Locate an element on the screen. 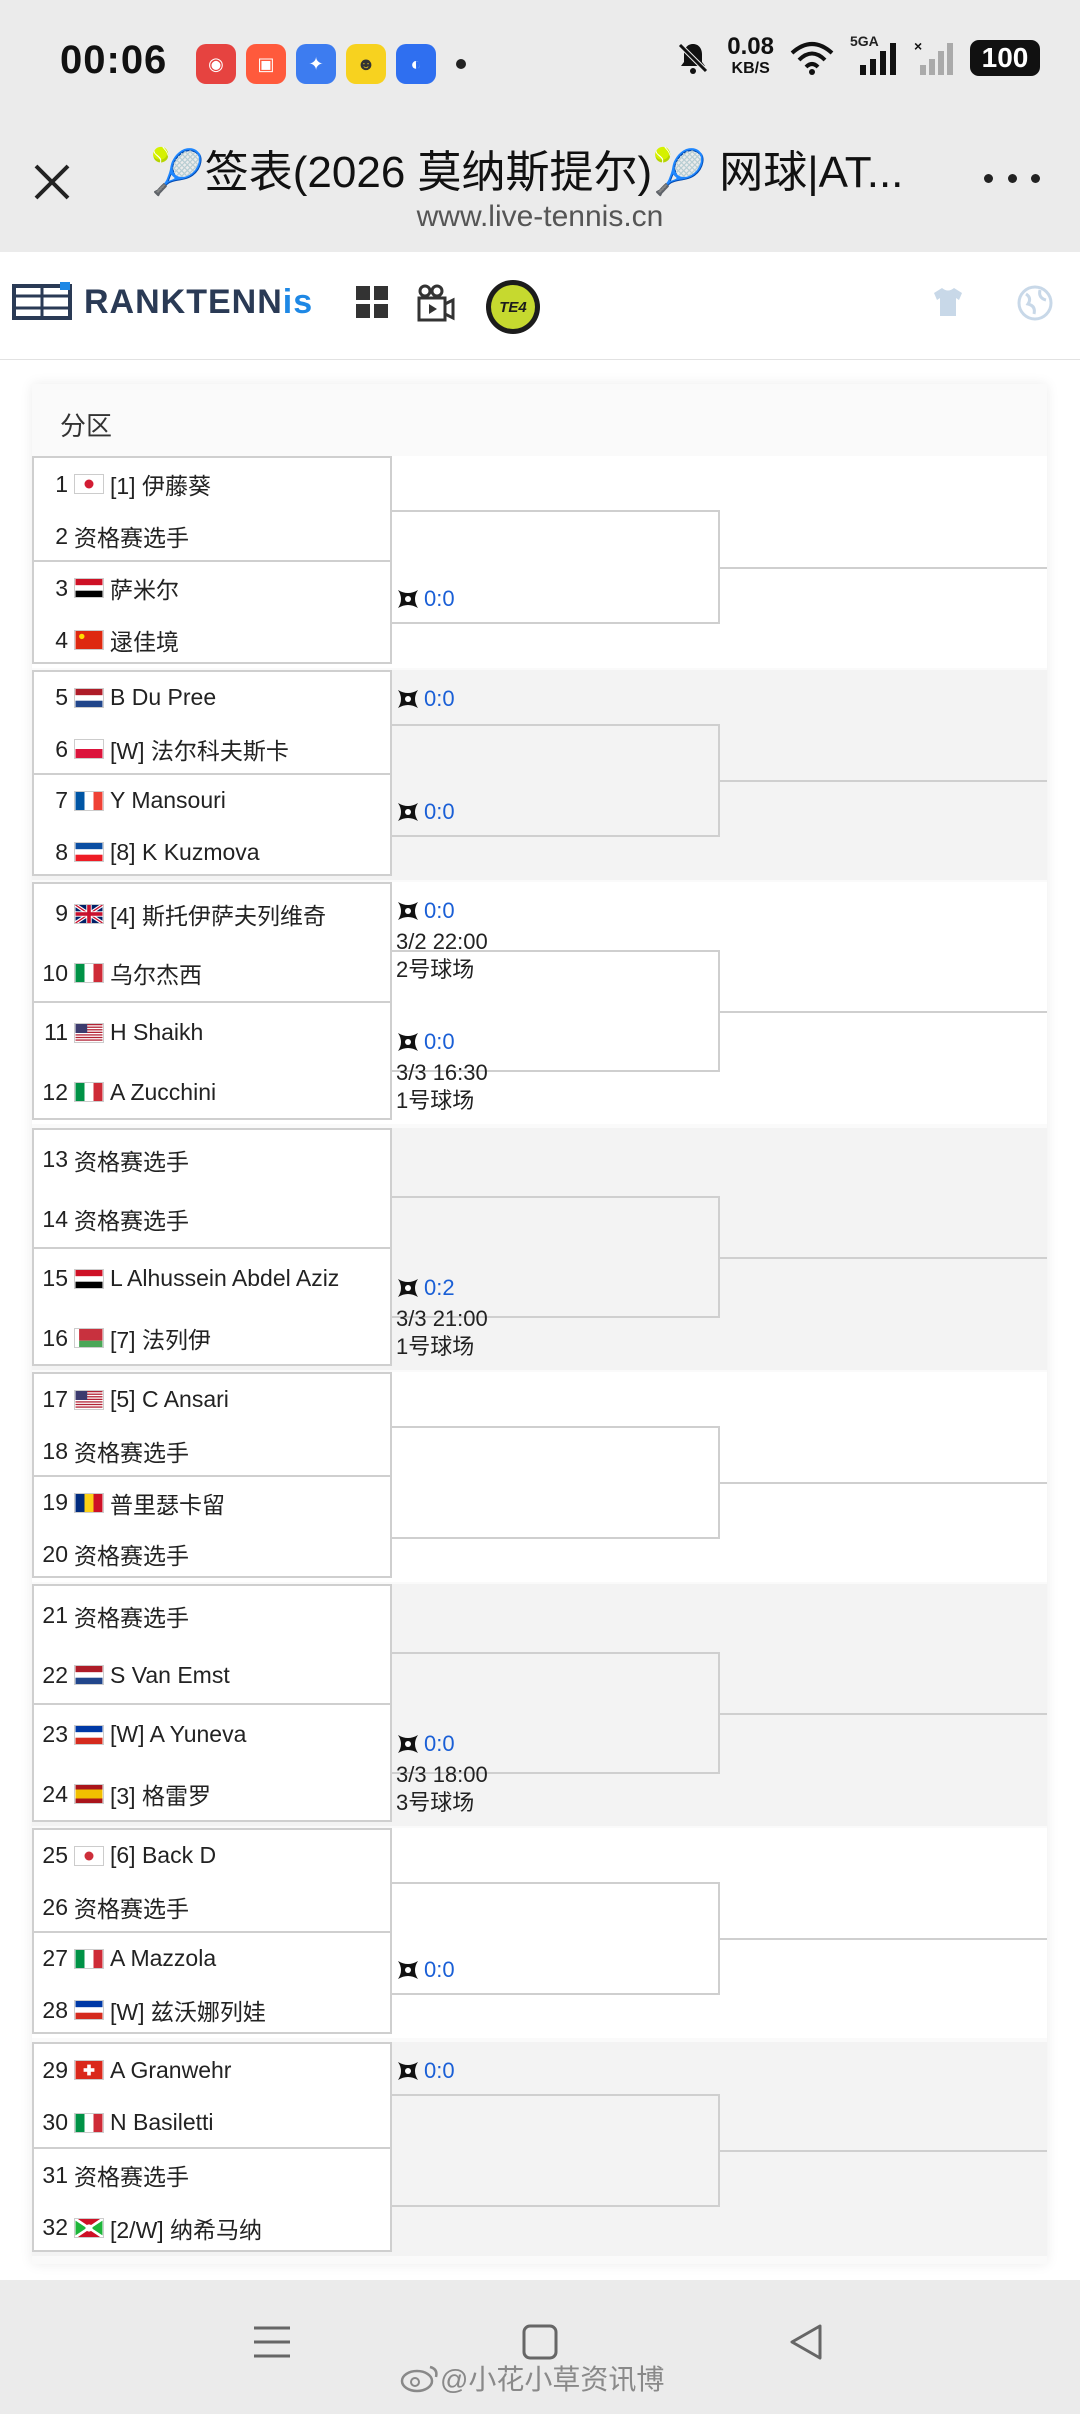  player-row: 21 资格赛选手 is located at coordinates (212, 1616).